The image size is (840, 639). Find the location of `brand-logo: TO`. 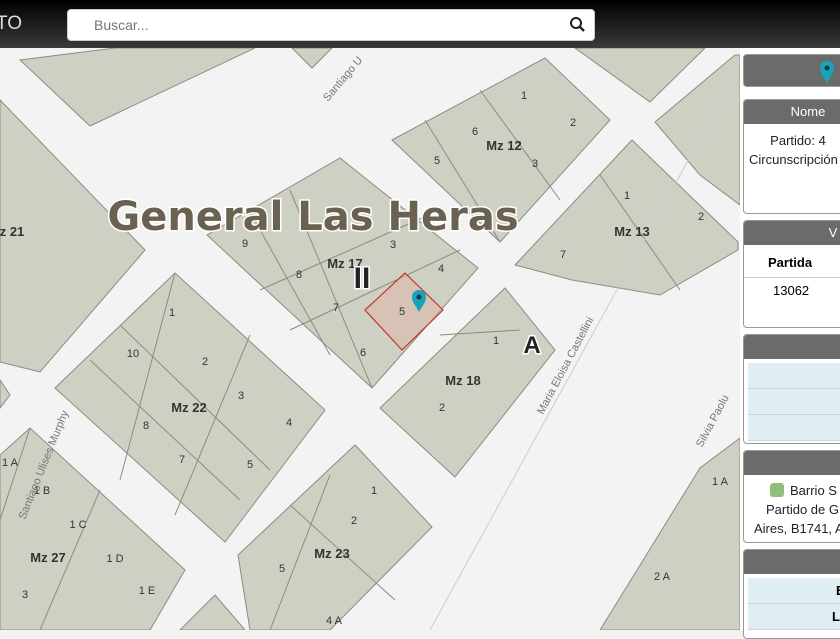

brand-logo: TO is located at coordinates (11, 23).